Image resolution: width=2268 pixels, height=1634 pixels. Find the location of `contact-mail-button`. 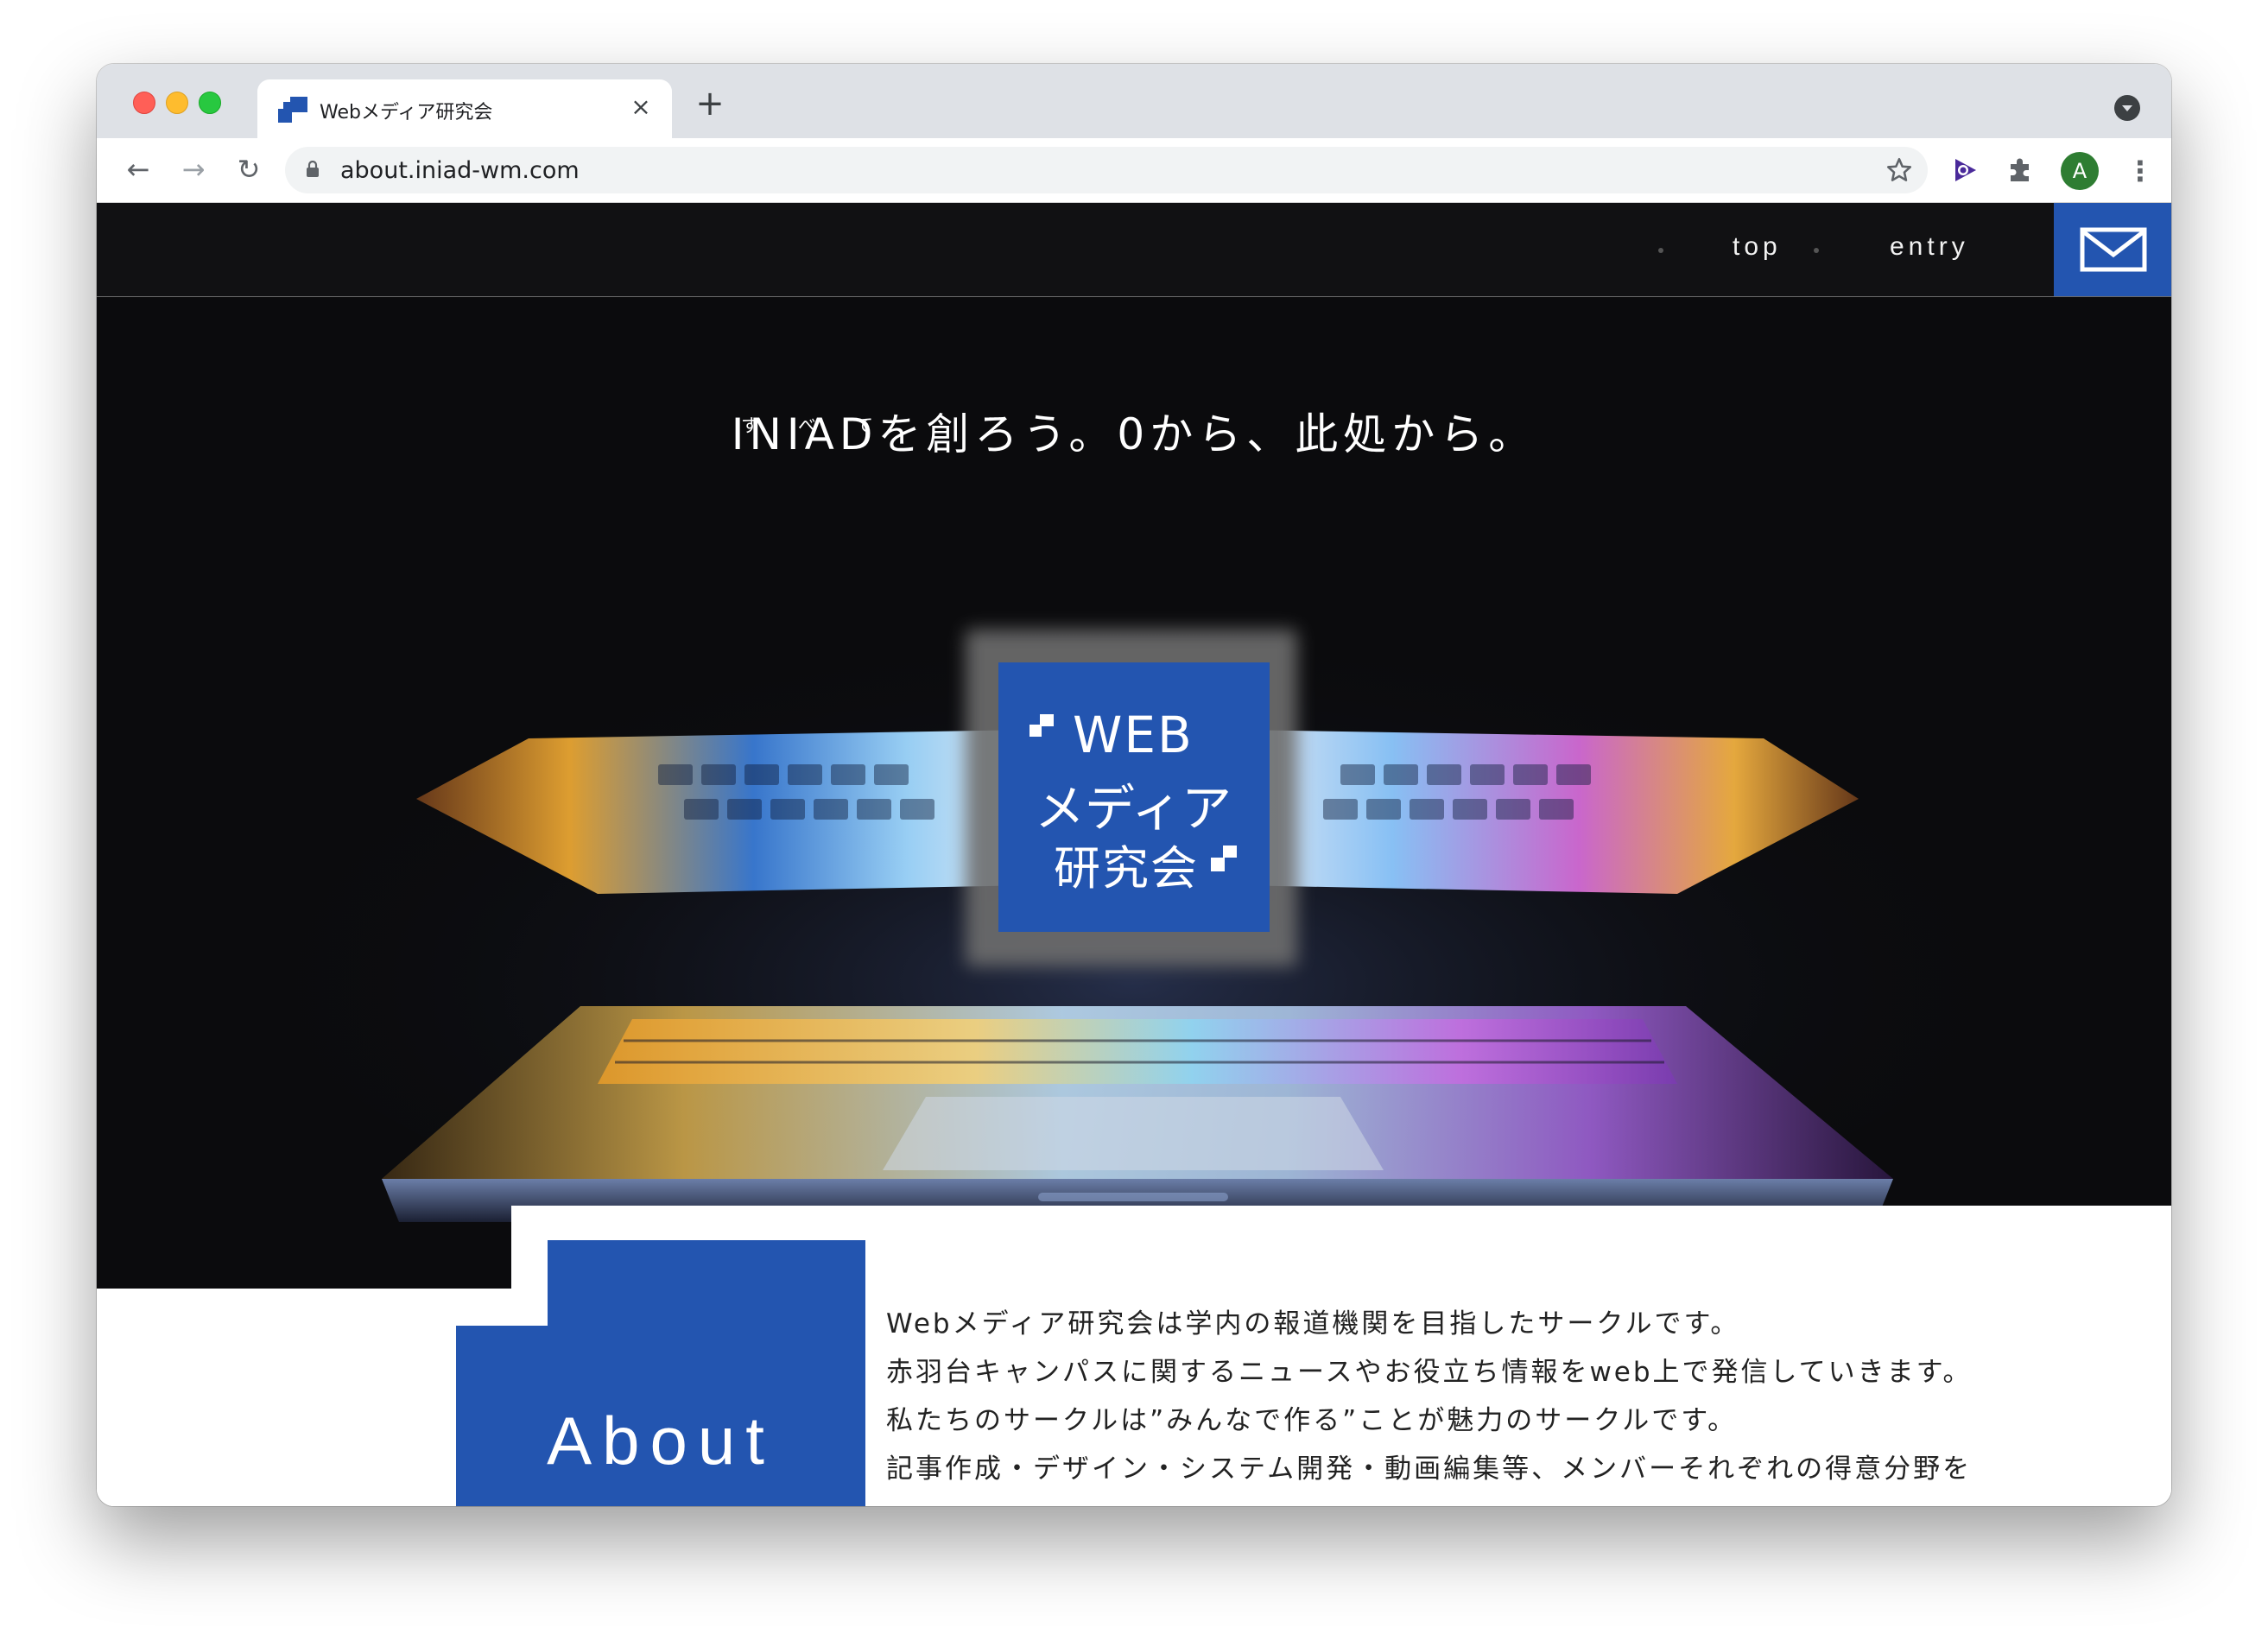

contact-mail-button is located at coordinates (2112, 249).